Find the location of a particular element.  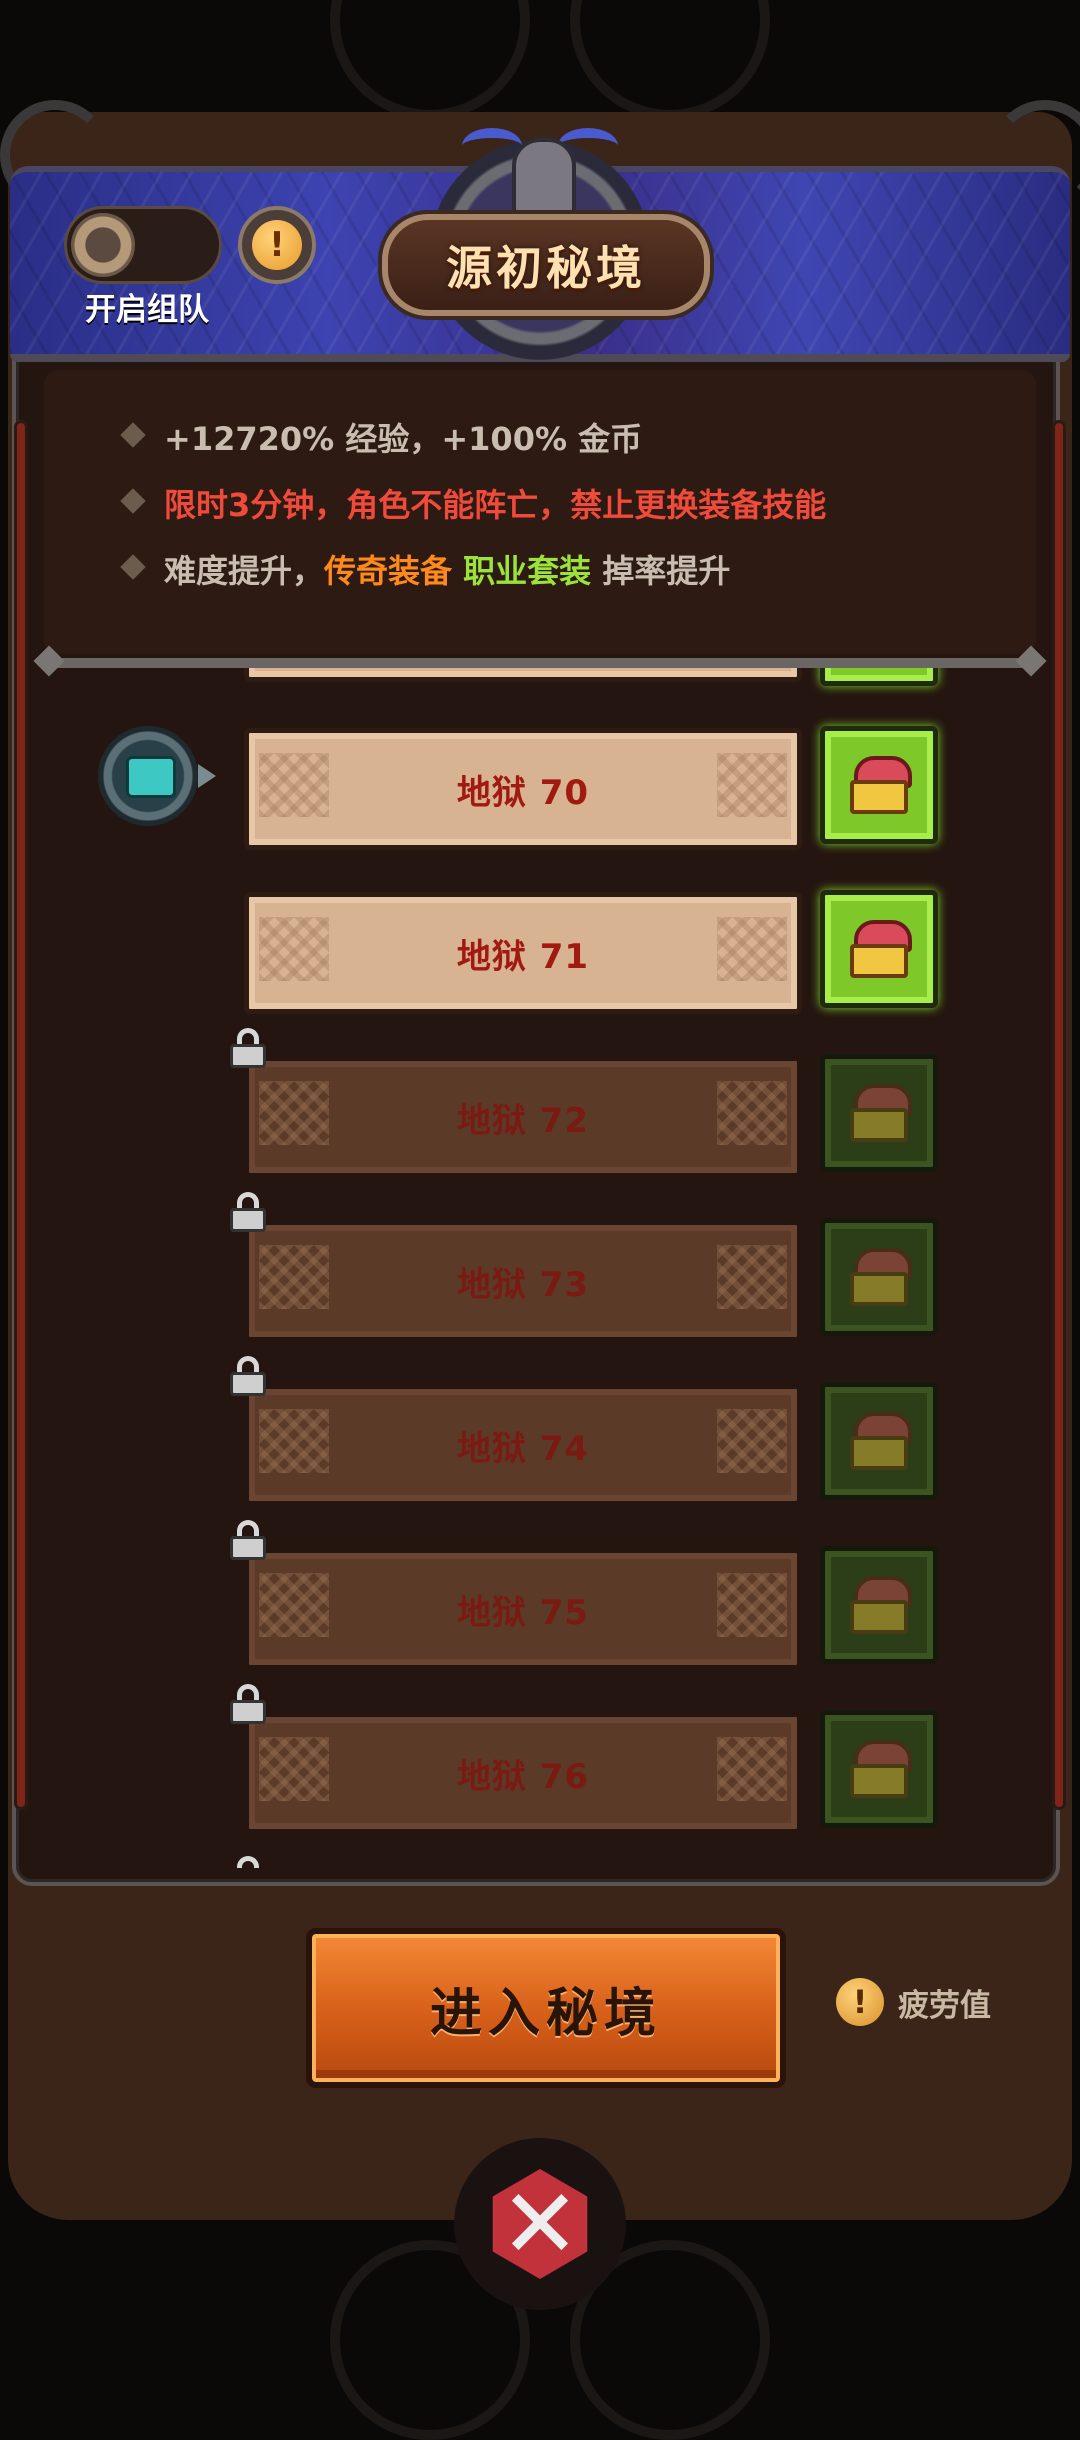

level-row-locked: 地狱 72 is located at coordinates (540, 1103).